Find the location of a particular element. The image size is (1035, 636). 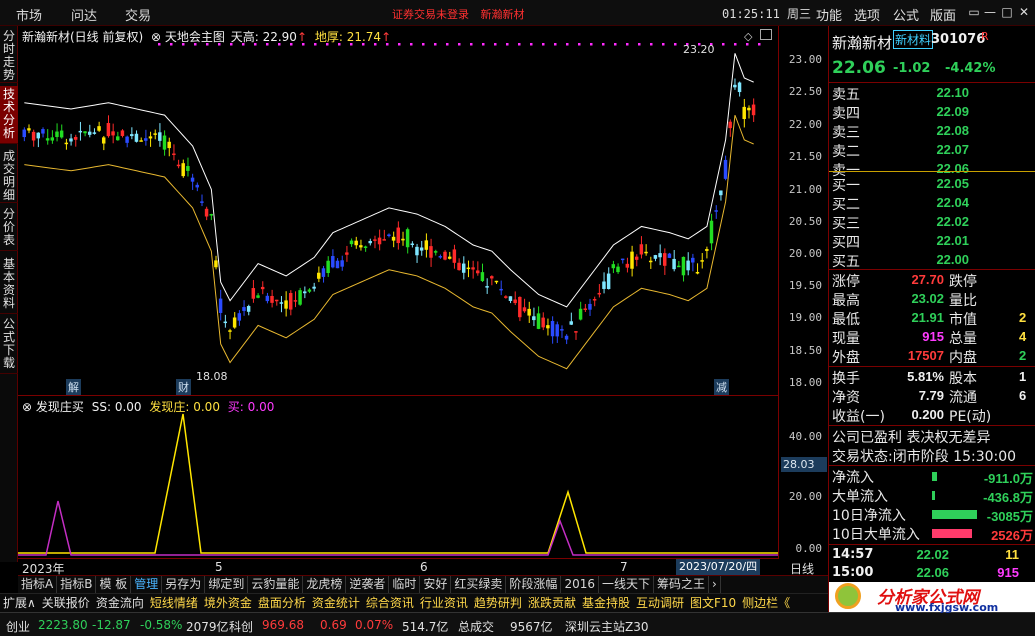

diamond-icon: ◇ is located at coordinates (748, 36).